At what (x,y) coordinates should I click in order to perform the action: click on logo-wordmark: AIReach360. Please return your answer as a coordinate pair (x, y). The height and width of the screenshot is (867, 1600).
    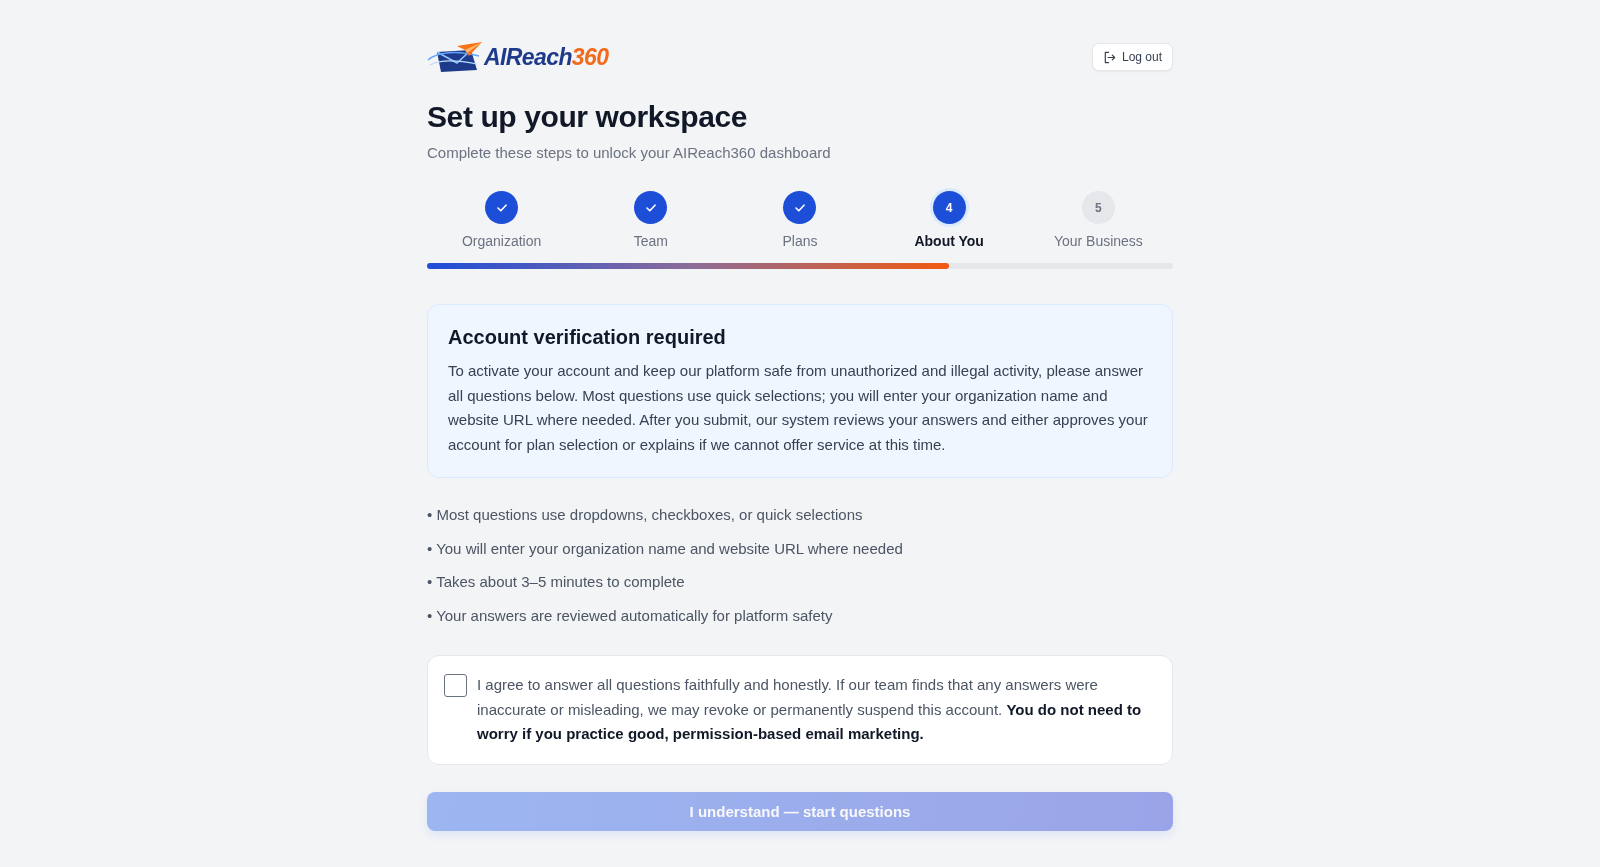
    Looking at the image, I should click on (546, 57).